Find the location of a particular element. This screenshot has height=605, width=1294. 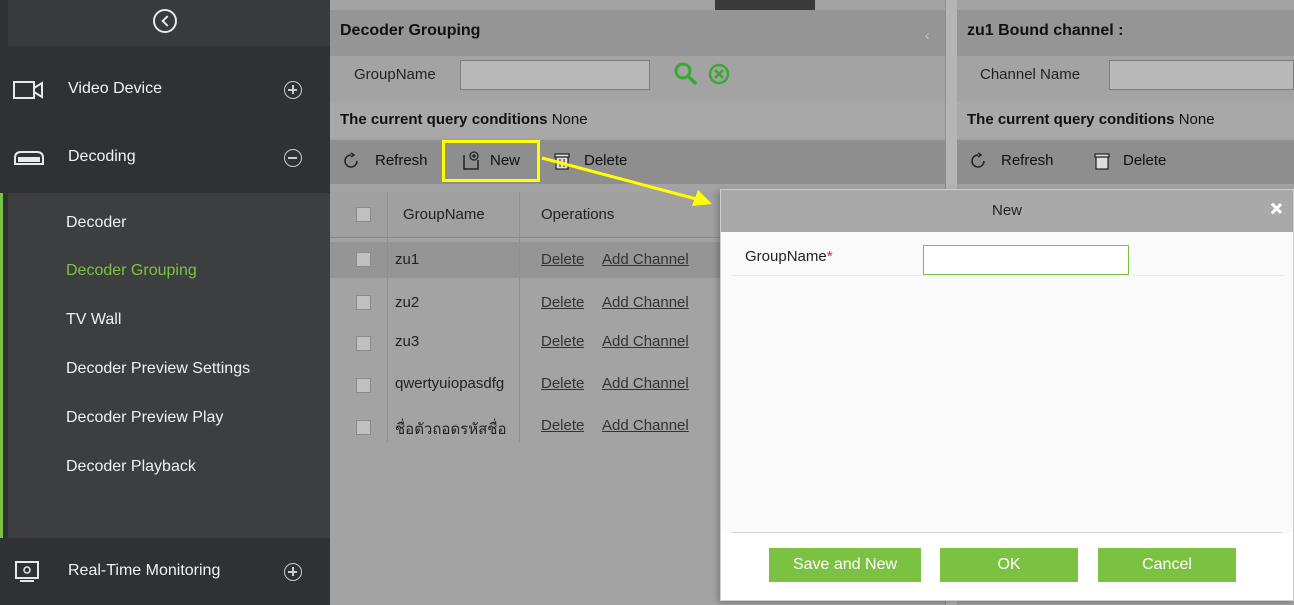

search-bar: GroupName is located at coordinates (637, 78).